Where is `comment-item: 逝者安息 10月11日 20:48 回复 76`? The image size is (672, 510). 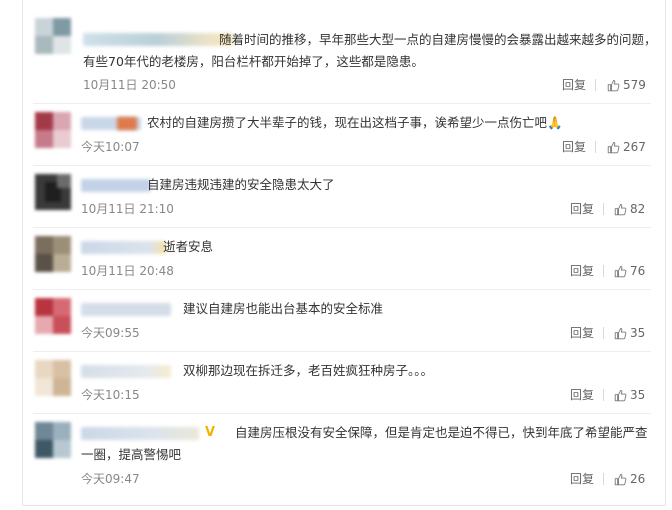 comment-item: 逝者安息 10月11日 20:48 回复 76 is located at coordinates (344, 259).